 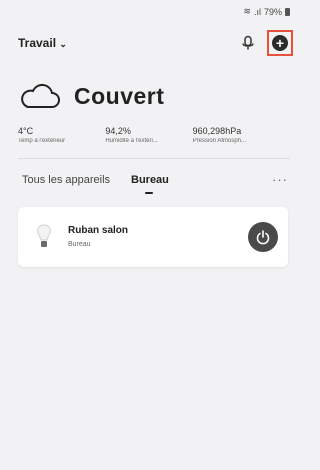 I want to click on add-button: +, so click(x=280, y=43).